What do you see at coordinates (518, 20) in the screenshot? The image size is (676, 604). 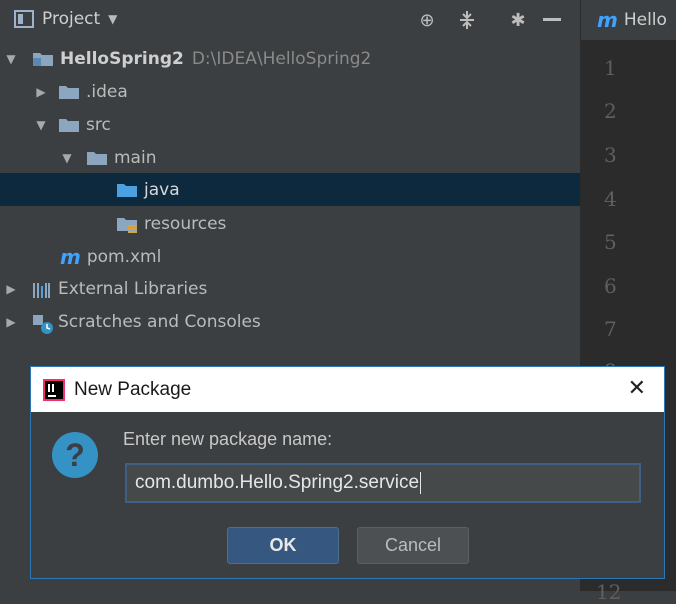 I see `gear-icon: ✱` at bounding box center [518, 20].